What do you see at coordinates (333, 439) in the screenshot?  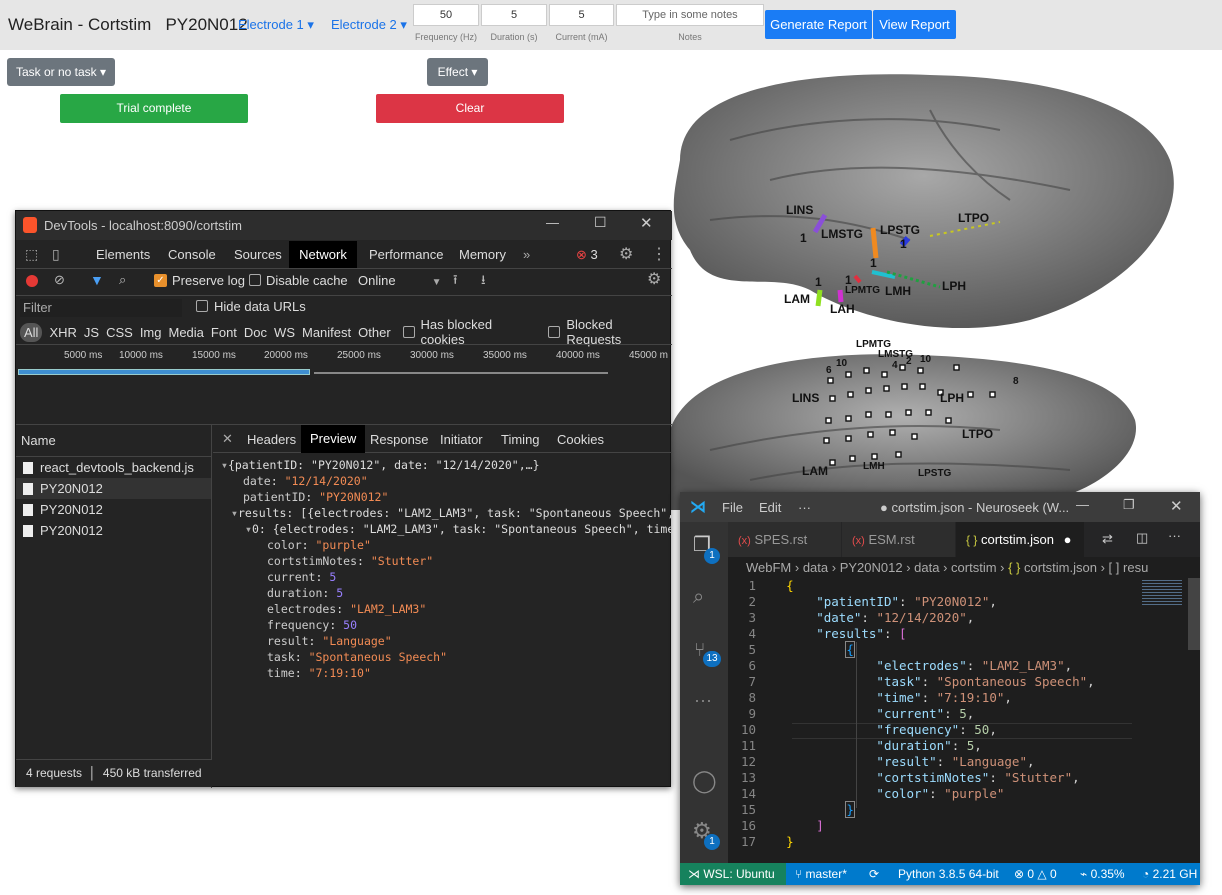 I see `tab-preview: Preview` at bounding box center [333, 439].